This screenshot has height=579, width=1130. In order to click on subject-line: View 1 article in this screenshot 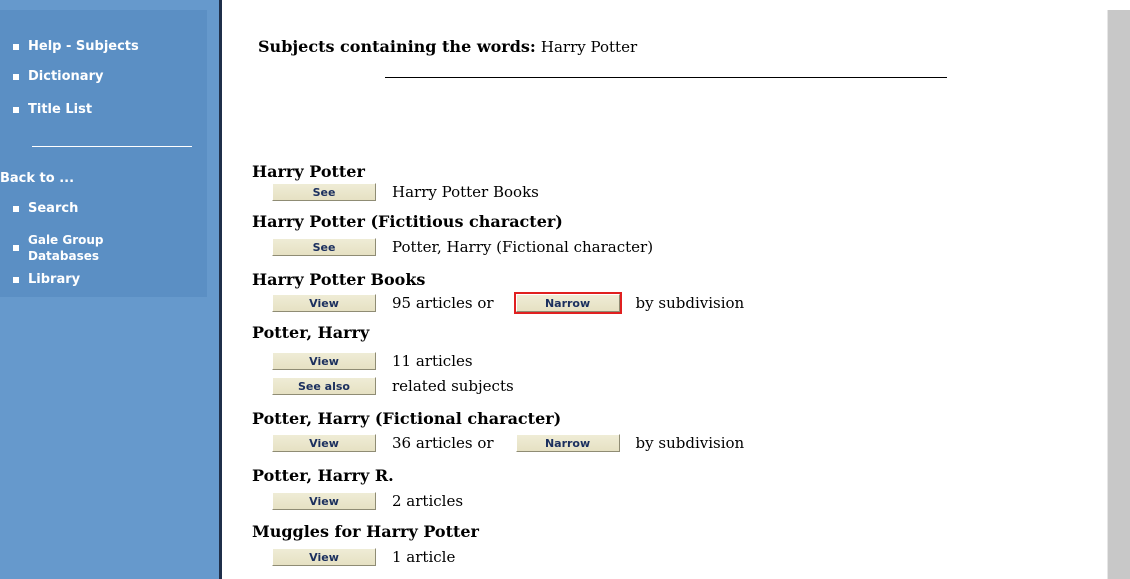, I will do `click(363, 557)`.